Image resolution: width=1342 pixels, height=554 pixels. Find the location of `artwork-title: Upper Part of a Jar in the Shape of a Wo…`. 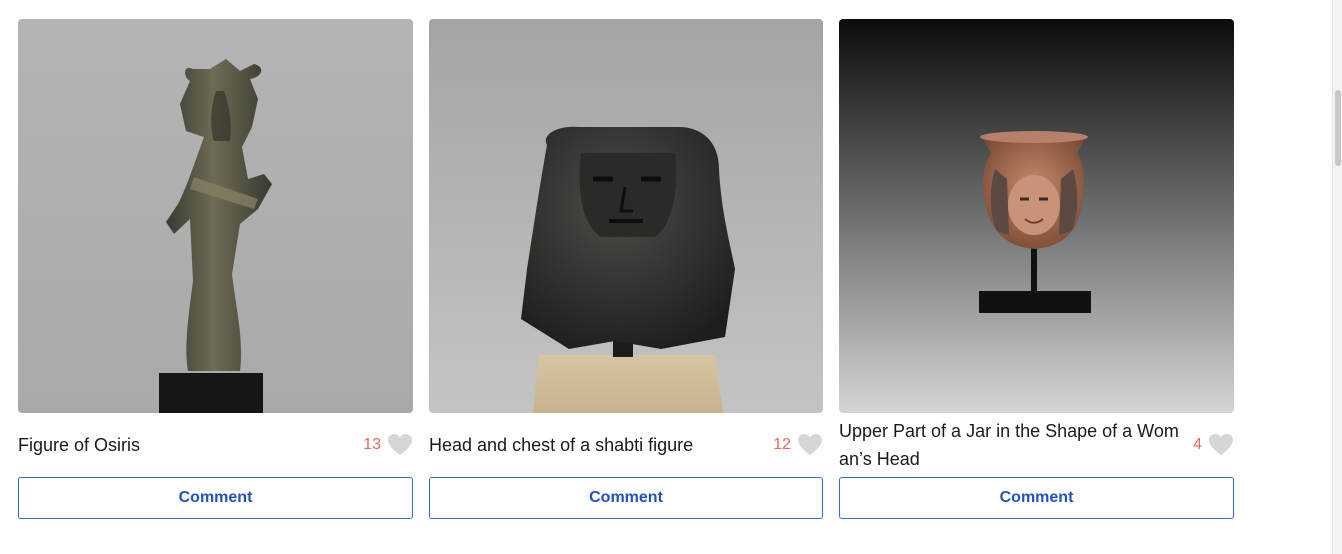

artwork-title: Upper Part of a Jar in the Shape of a Wo… is located at coordinates (1009, 445).